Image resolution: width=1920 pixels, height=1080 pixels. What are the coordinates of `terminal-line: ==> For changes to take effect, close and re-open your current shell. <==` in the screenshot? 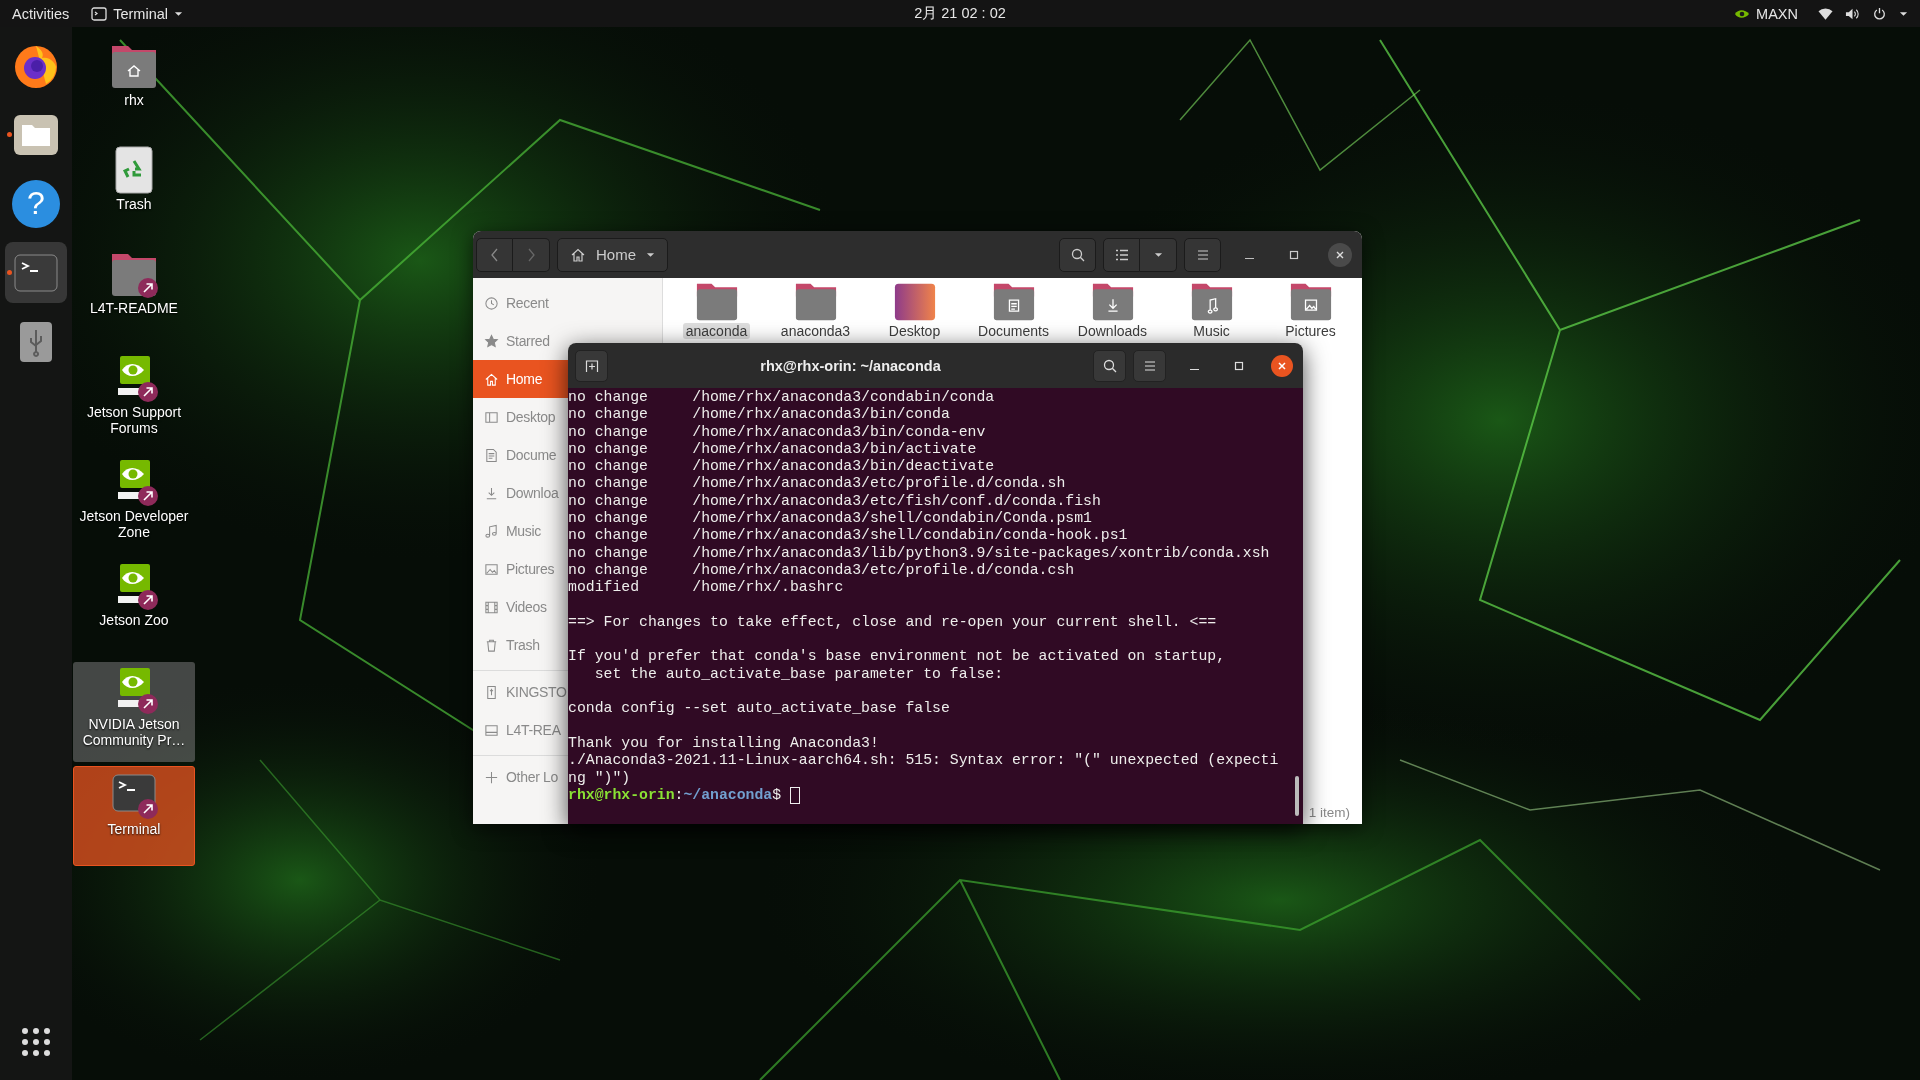 It's located at (893, 622).